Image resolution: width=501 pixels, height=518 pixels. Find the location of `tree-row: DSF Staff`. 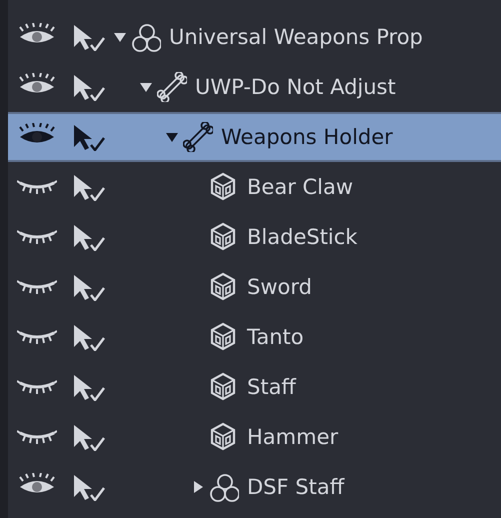

tree-row: DSF Staff is located at coordinates (254, 487).